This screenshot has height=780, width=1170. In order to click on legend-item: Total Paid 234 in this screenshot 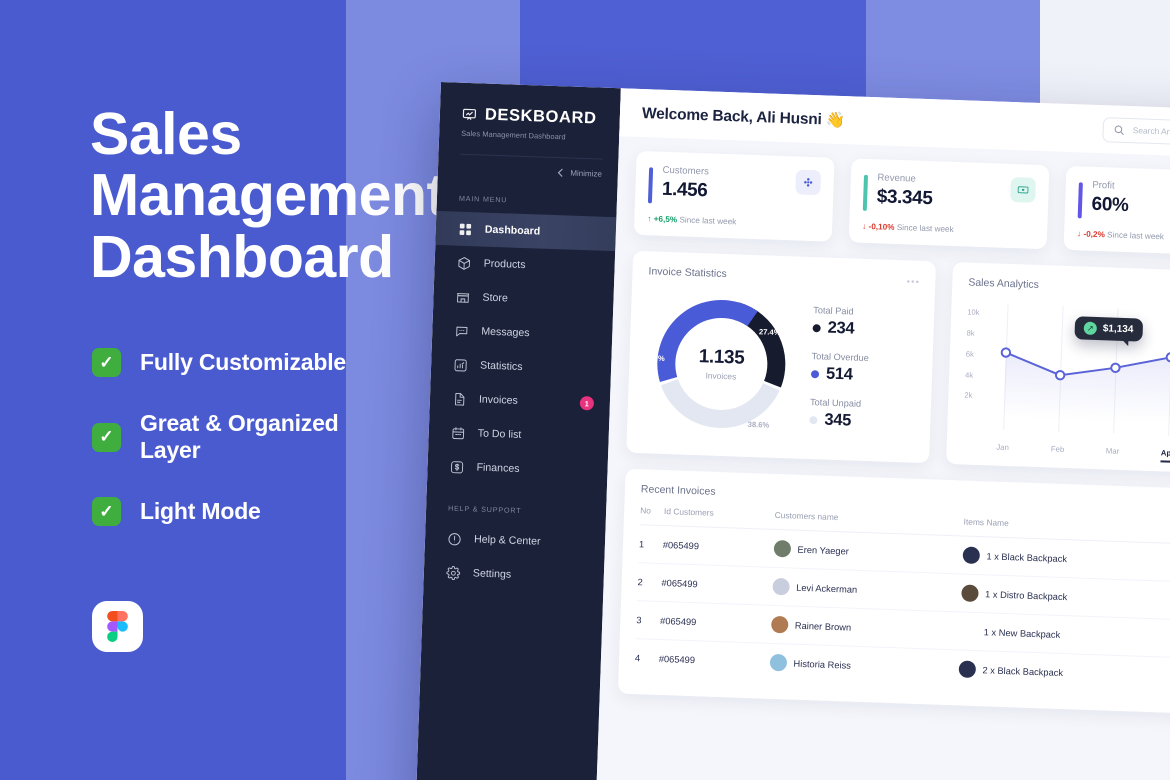, I will do `click(841, 322)`.